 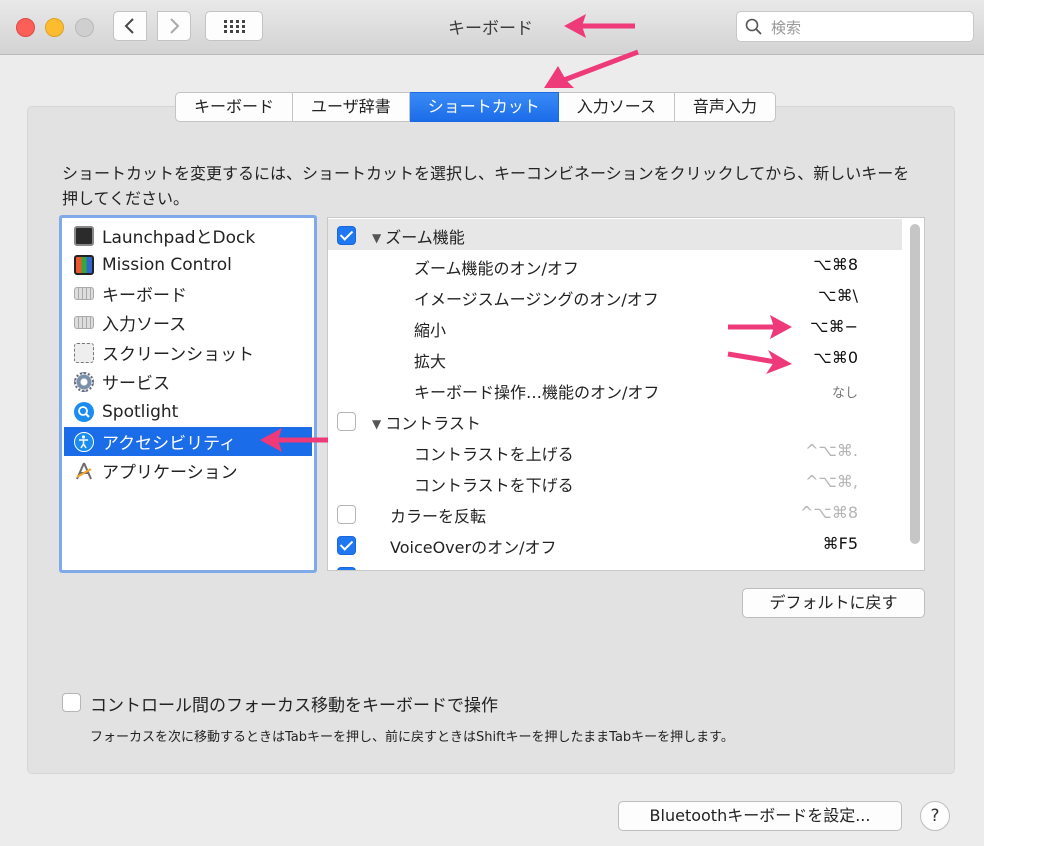 What do you see at coordinates (473, 547) in the screenshot?
I see `shortcut-label: VoiceOverのオン/オフ` at bounding box center [473, 547].